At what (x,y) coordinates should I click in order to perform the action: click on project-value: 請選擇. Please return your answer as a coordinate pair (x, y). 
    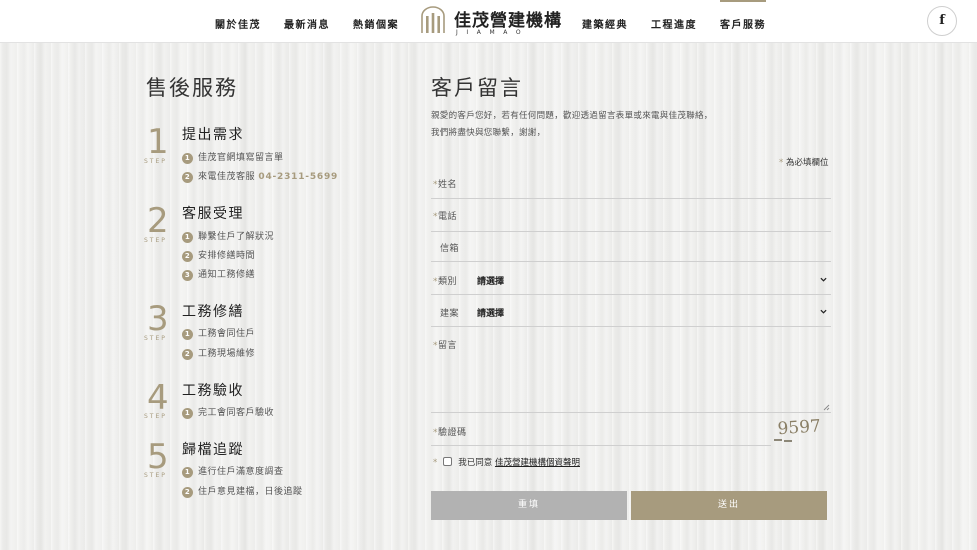
    Looking at the image, I should click on (490, 312).